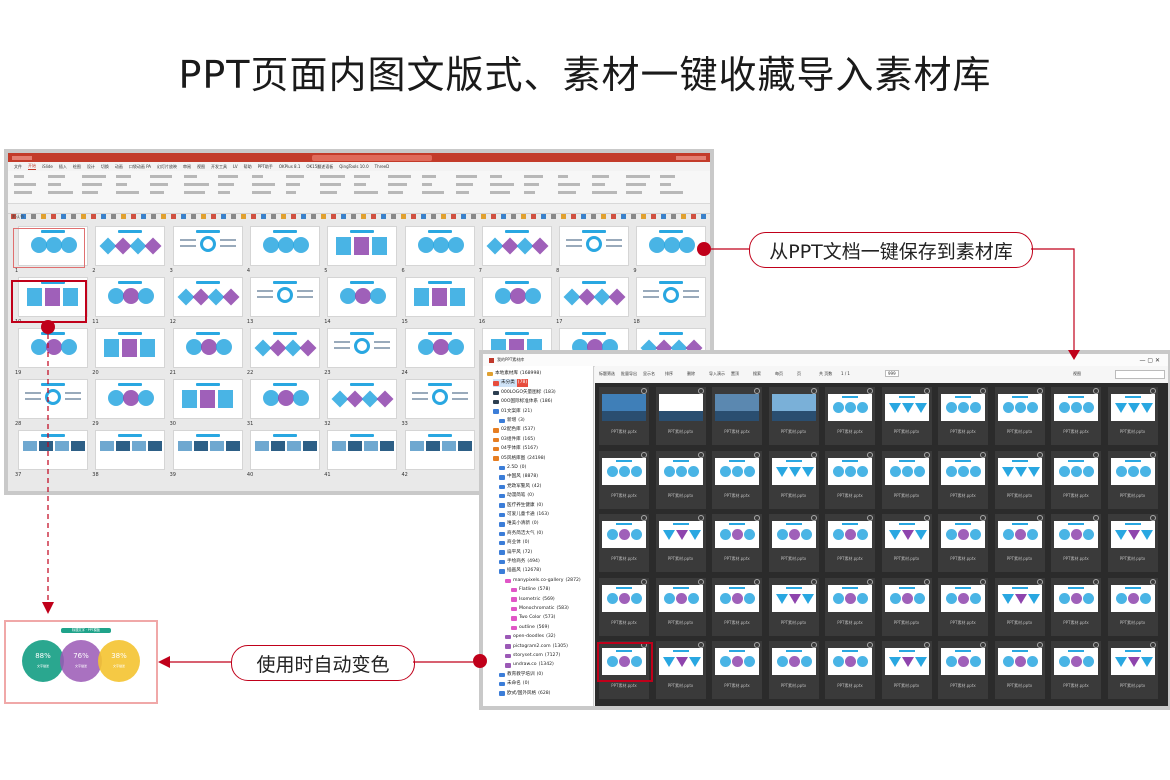  I want to click on slide-thumbnail: 6, so click(438, 250).